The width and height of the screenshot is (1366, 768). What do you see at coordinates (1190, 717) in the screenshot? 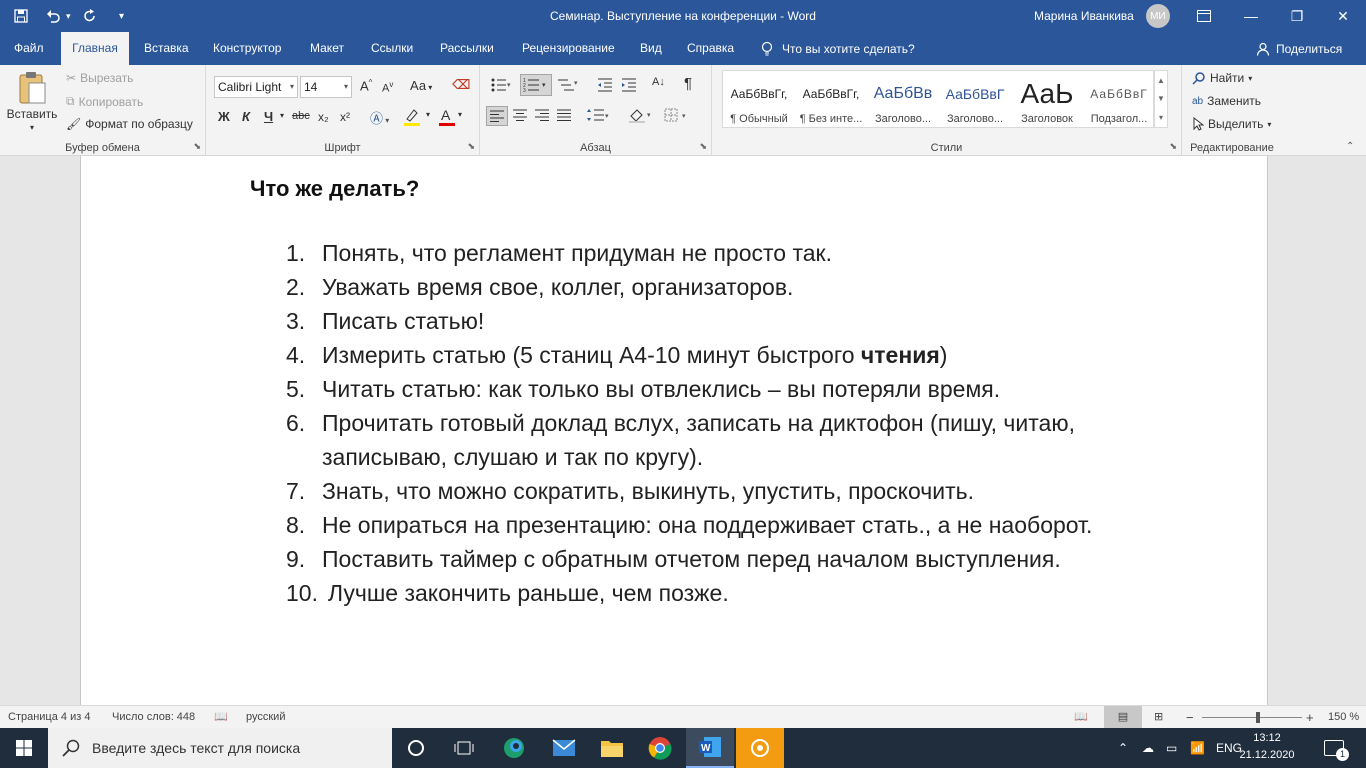
I see `zoom-out-button: −` at bounding box center [1190, 717].